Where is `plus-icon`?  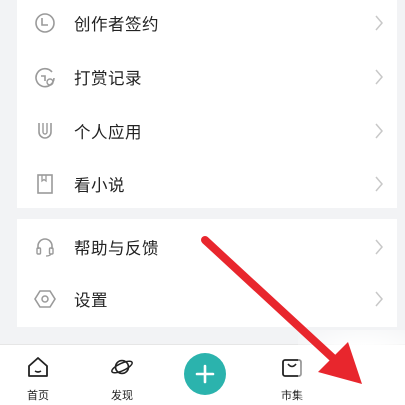
plus-icon is located at coordinates (205, 374).